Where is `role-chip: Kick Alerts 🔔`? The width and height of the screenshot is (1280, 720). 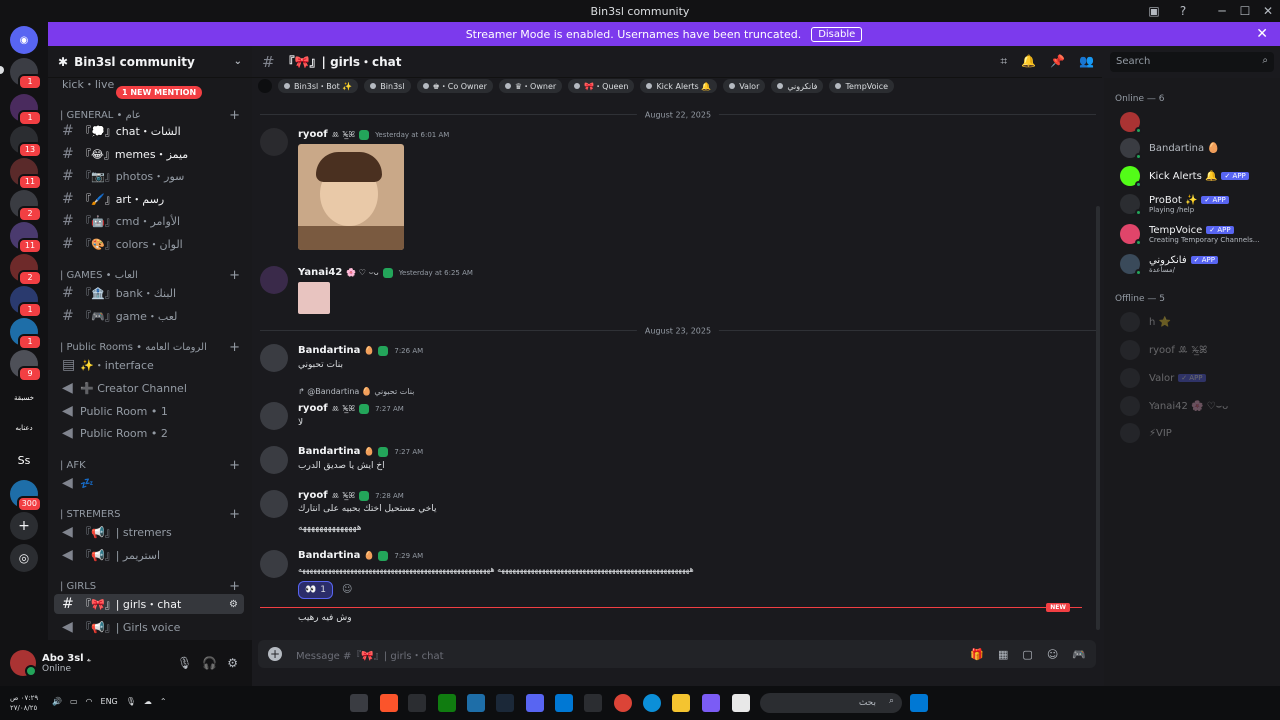
role-chip: Kick Alerts 🔔 is located at coordinates (679, 86).